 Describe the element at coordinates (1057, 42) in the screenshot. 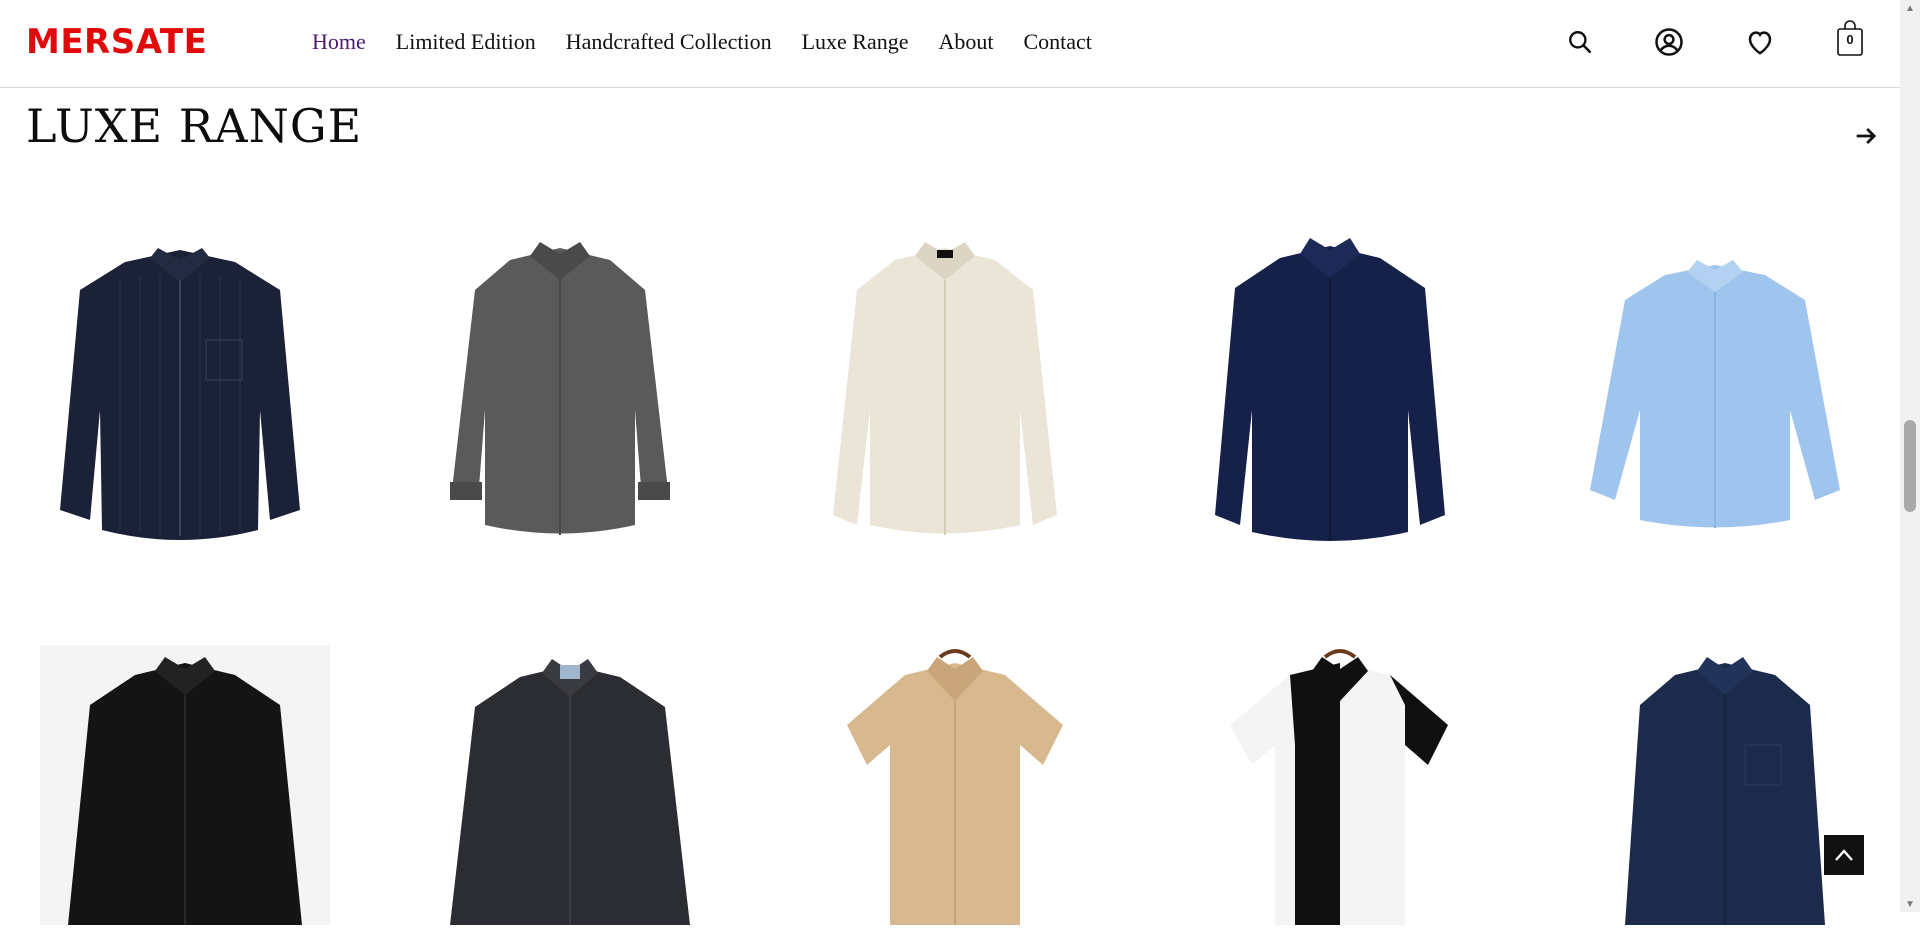

I see `nav-contact: Contact` at that location.